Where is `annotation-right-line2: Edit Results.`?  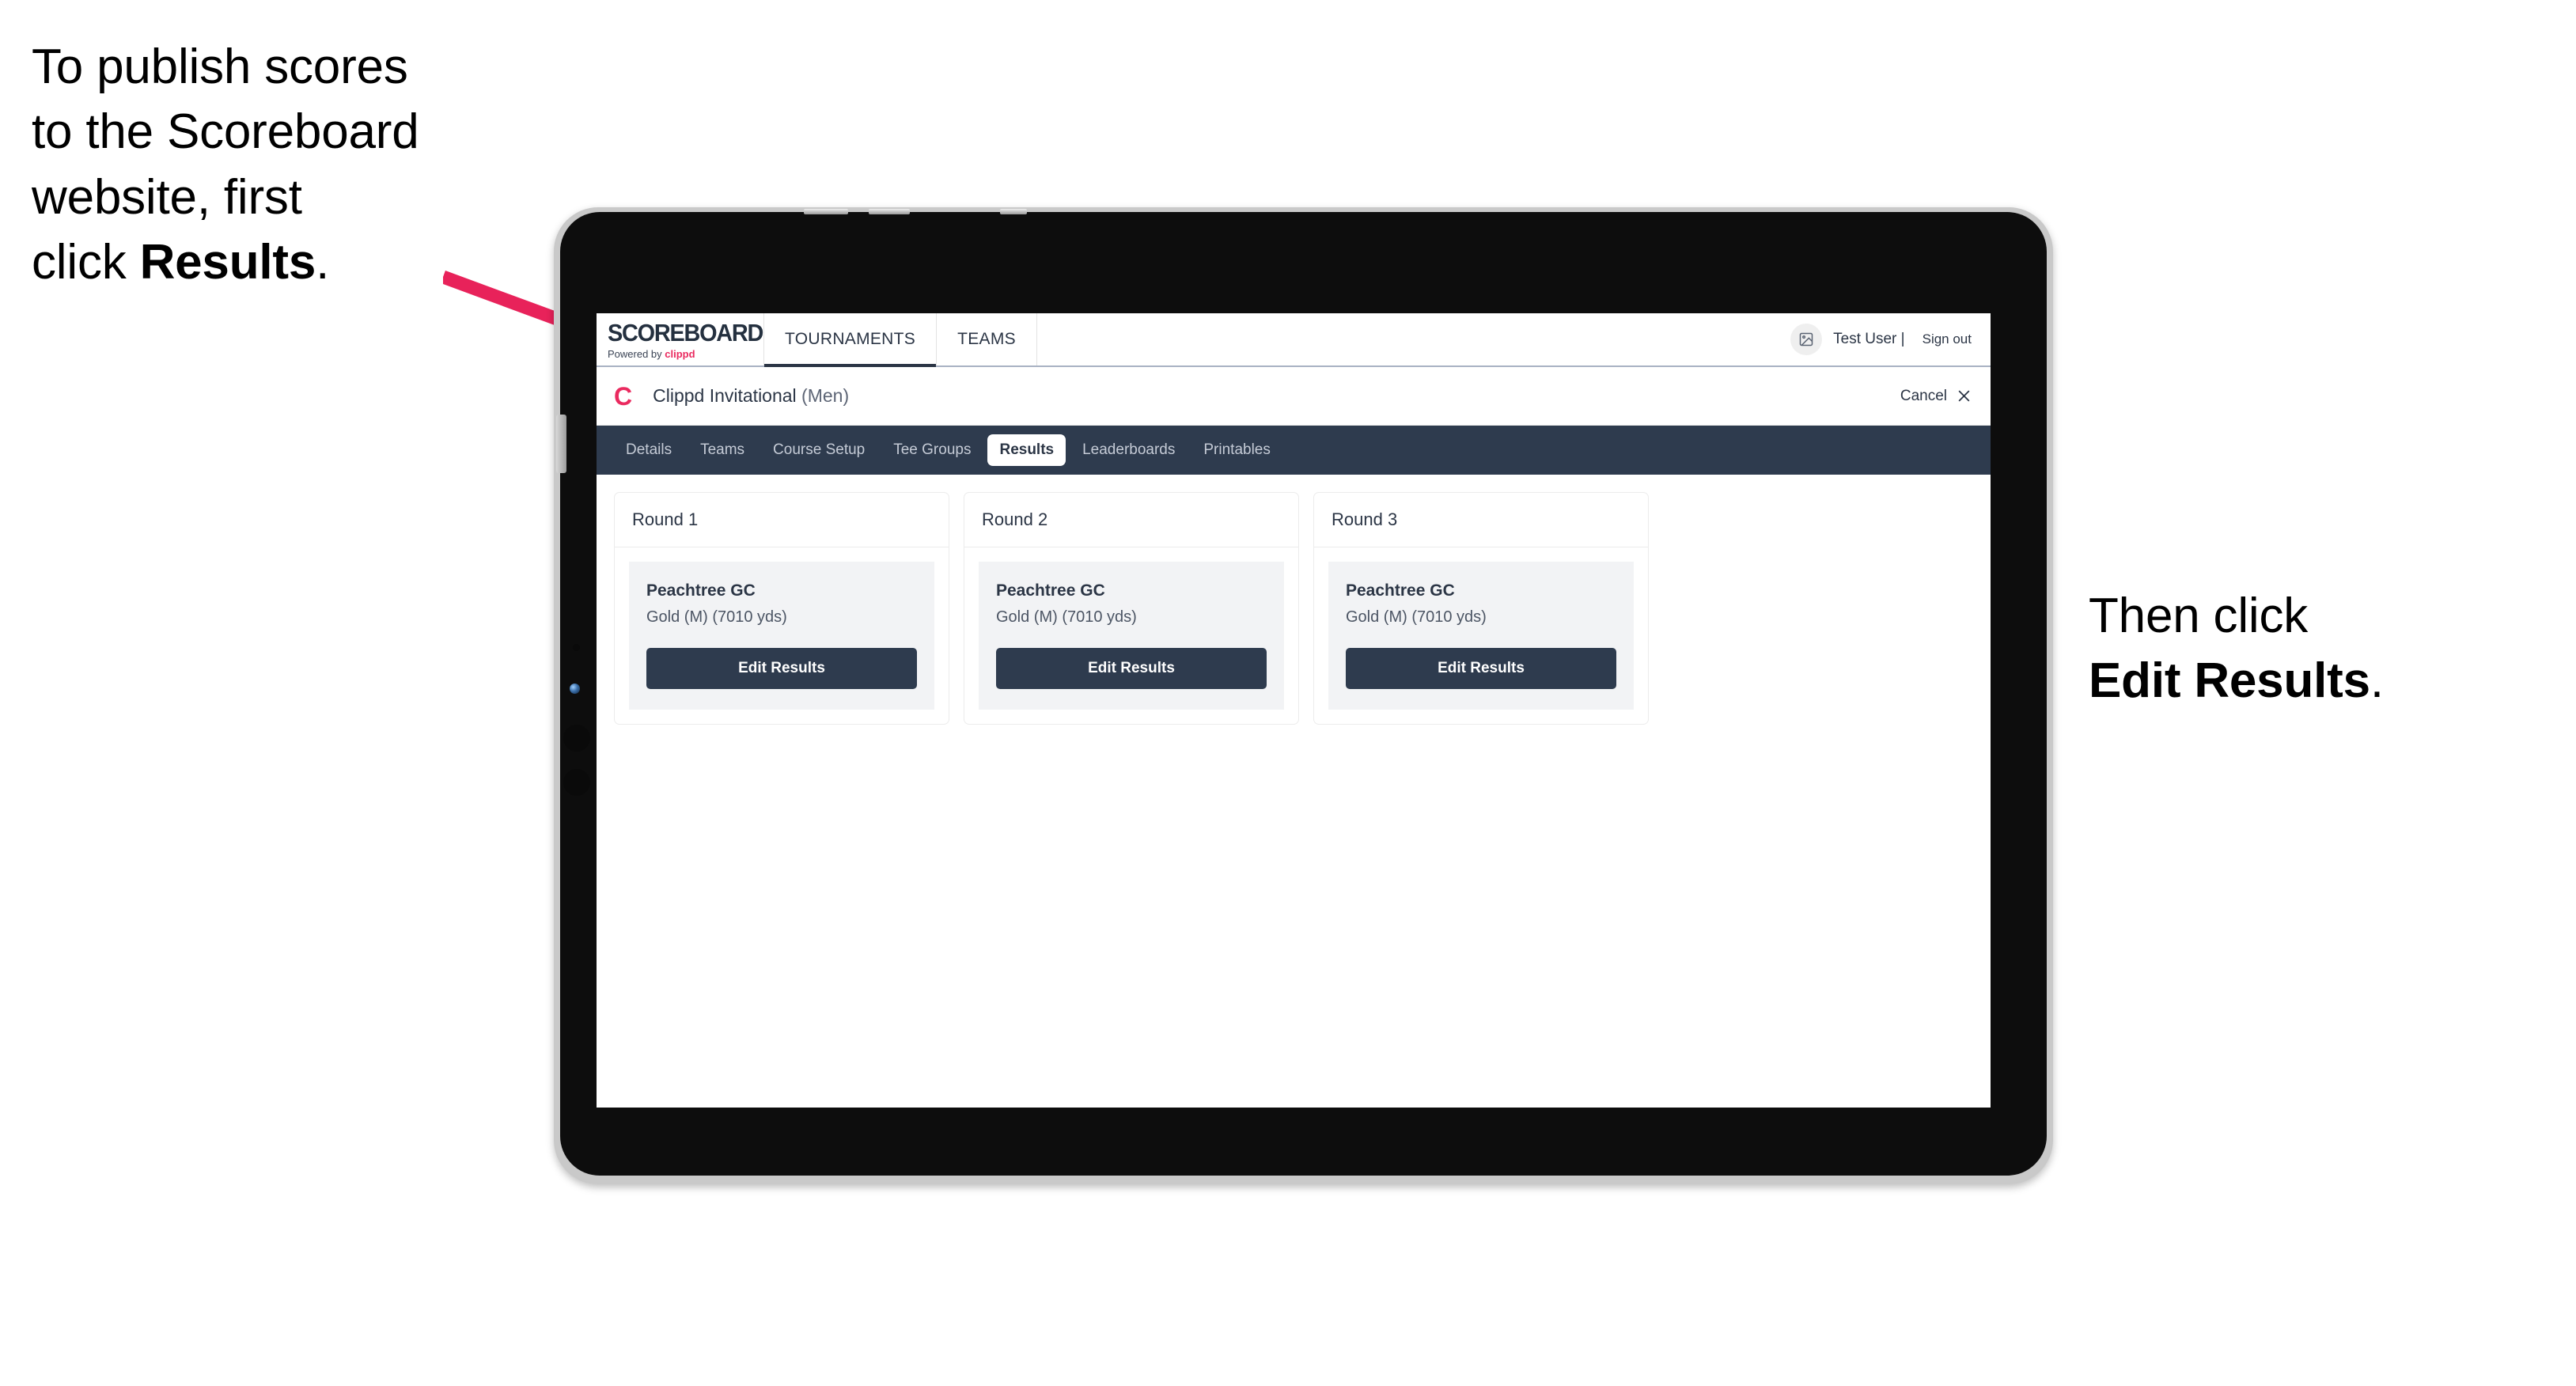
annotation-right-line2: Edit Results. is located at coordinates (2310, 682).